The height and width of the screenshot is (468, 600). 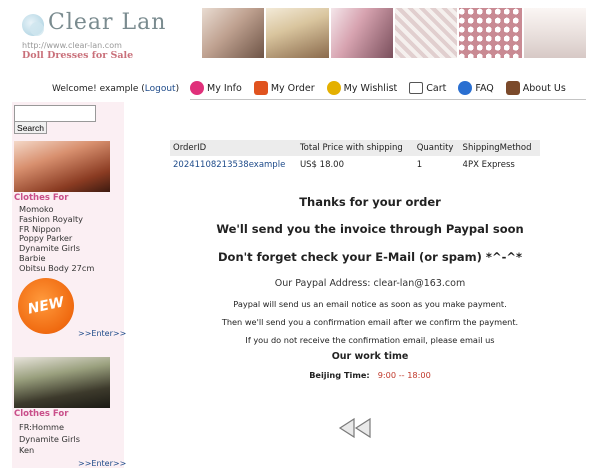 I want to click on faq-icon, so click(x=465, y=88).